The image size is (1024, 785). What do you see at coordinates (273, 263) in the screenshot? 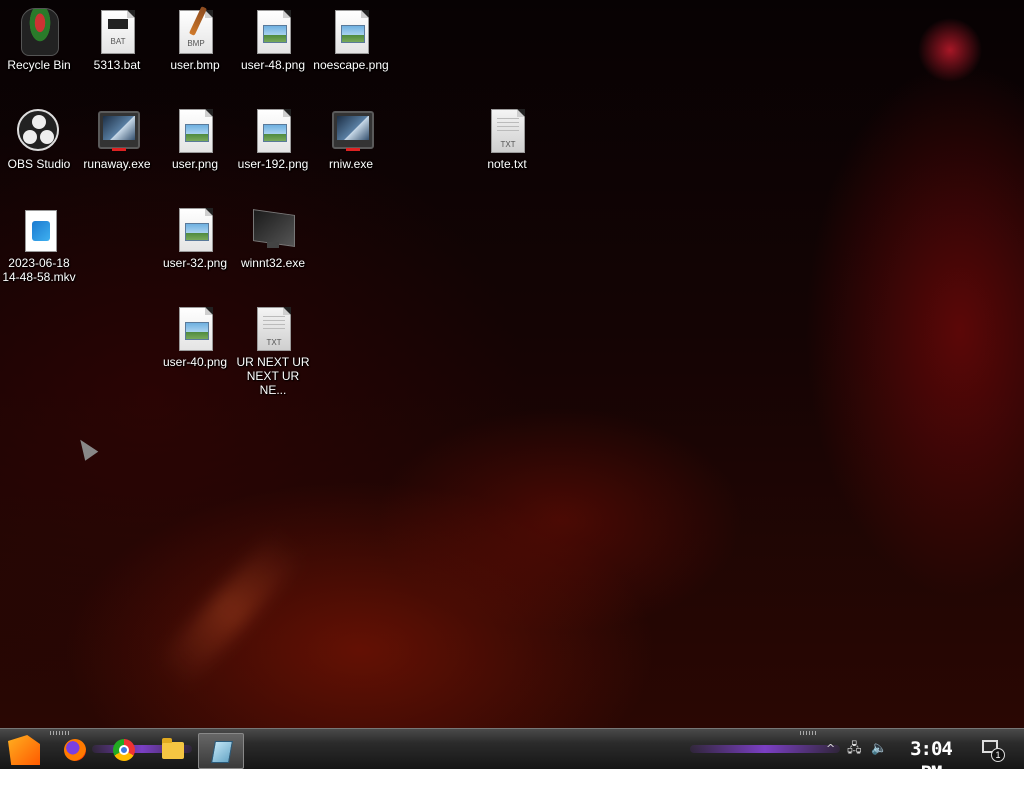
I see `icon-label: winnt32.exe` at bounding box center [273, 263].